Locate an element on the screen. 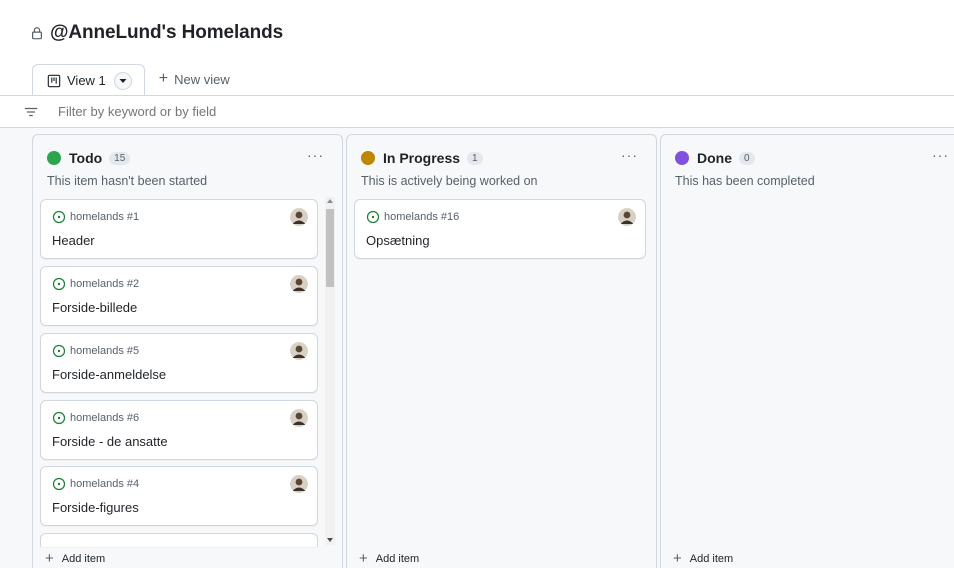 This screenshot has width=954, height=568. column-description: This item hasn't been started is located at coordinates (127, 181).